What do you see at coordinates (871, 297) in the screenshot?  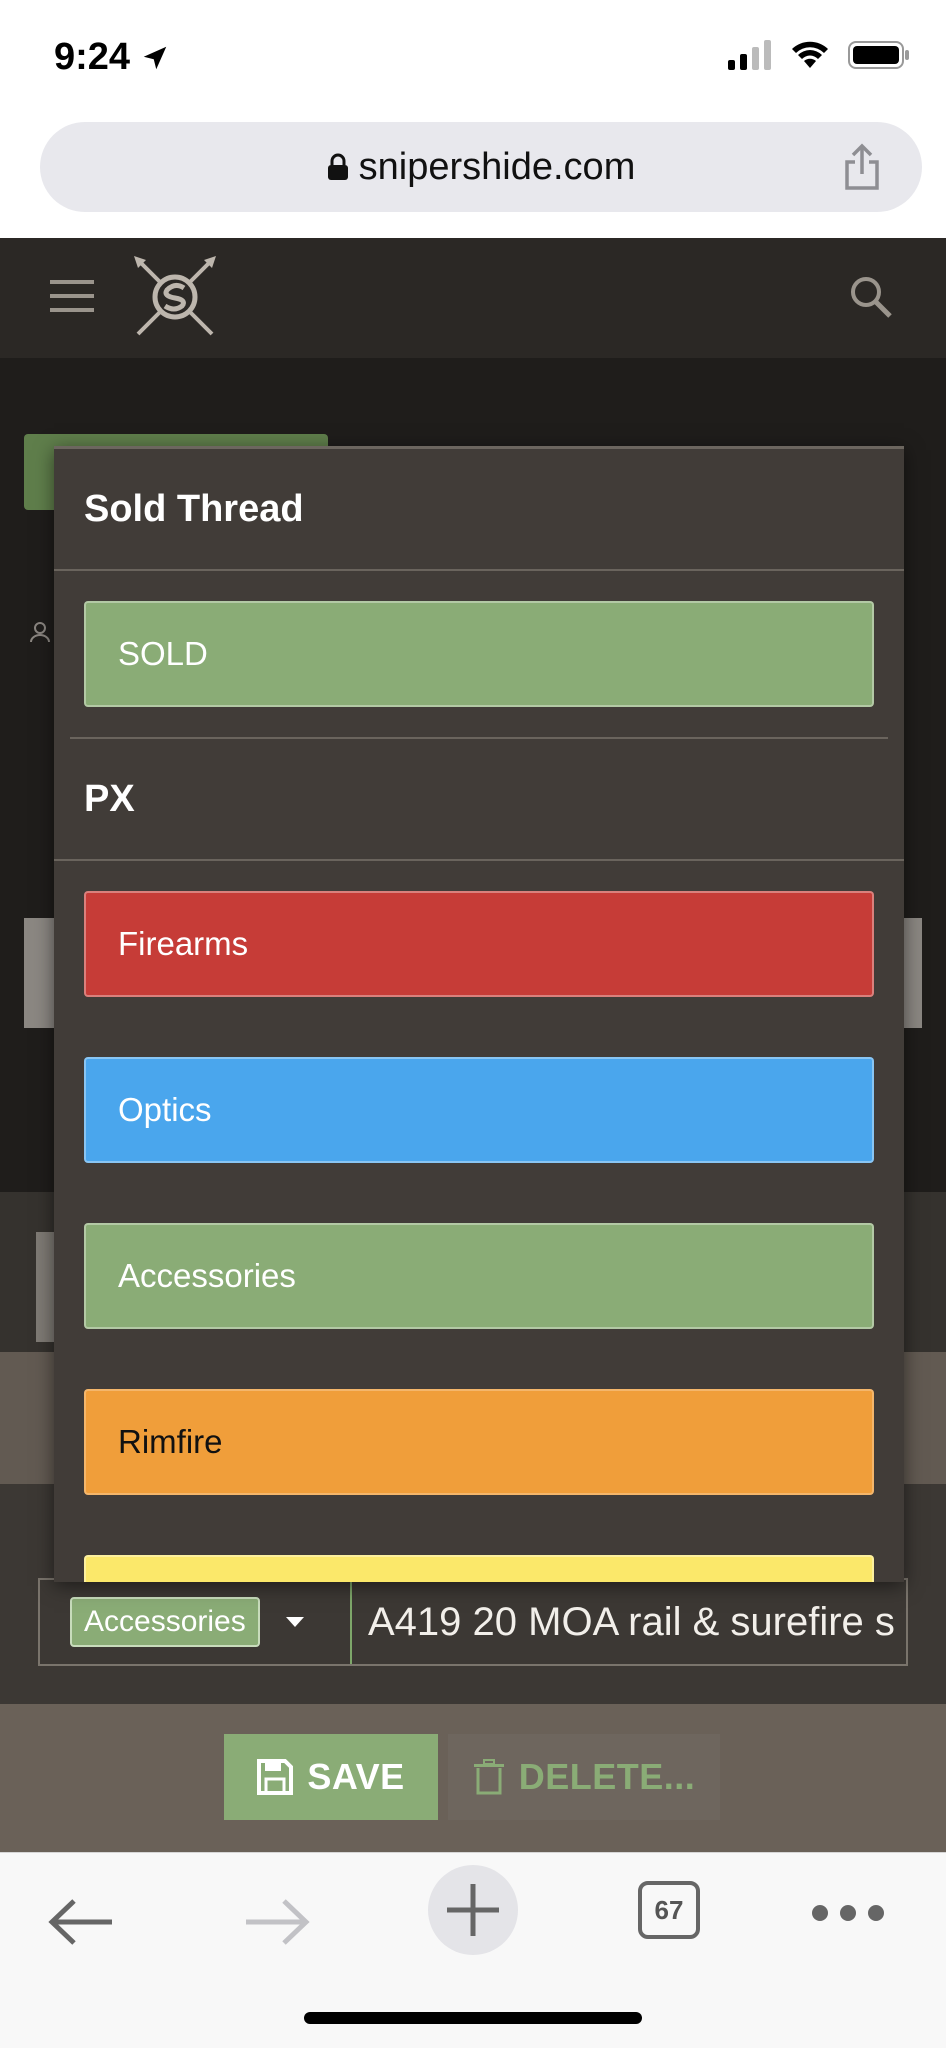 I see `search-icon` at bounding box center [871, 297].